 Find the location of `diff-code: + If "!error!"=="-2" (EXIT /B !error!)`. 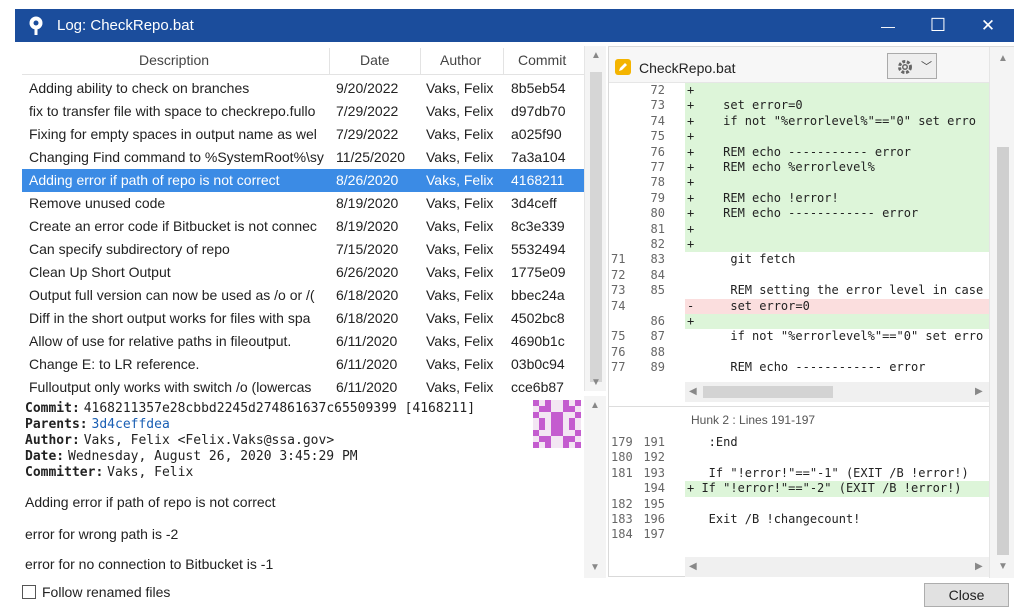

diff-code: + If "!error!"=="-2" (EXIT /B !error!) is located at coordinates (837, 489).